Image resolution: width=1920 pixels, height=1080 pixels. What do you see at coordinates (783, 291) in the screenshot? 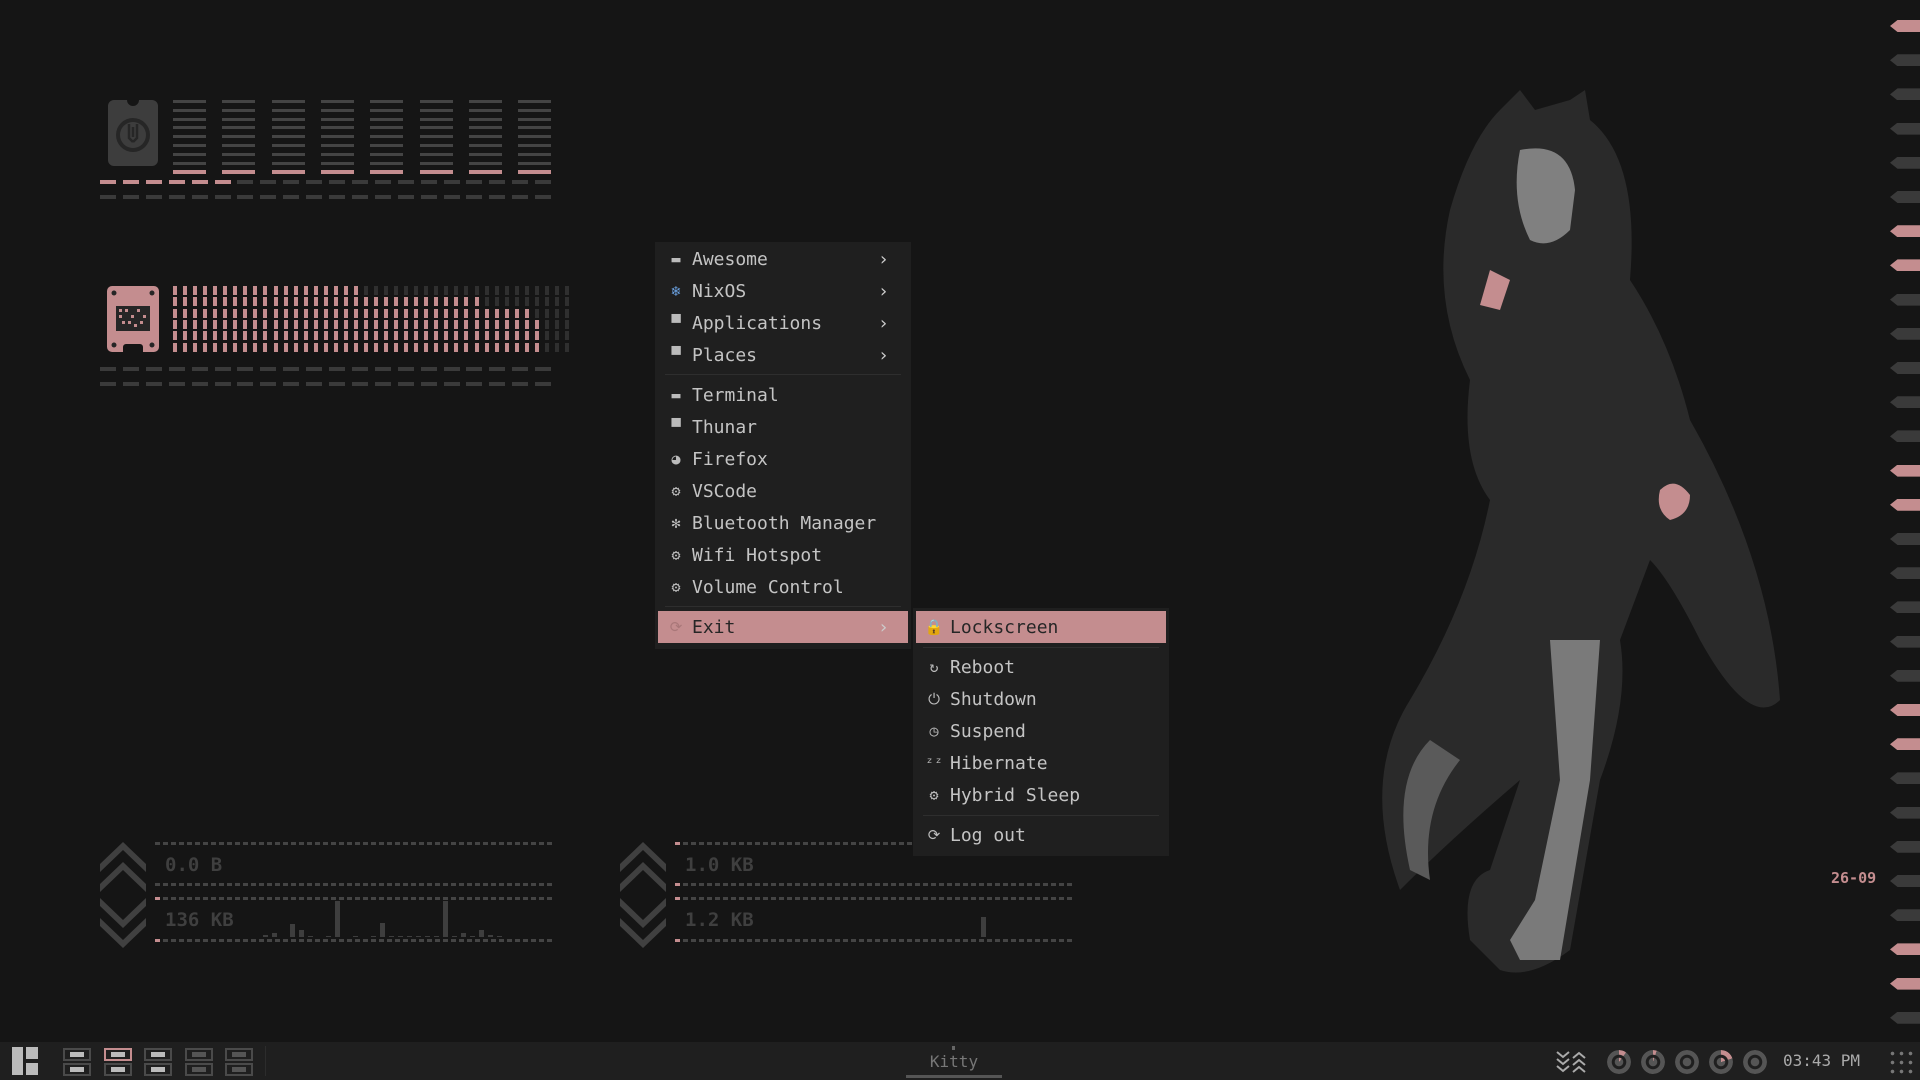
I see `menu-item-nixos: ❄ NixOS ›` at bounding box center [783, 291].